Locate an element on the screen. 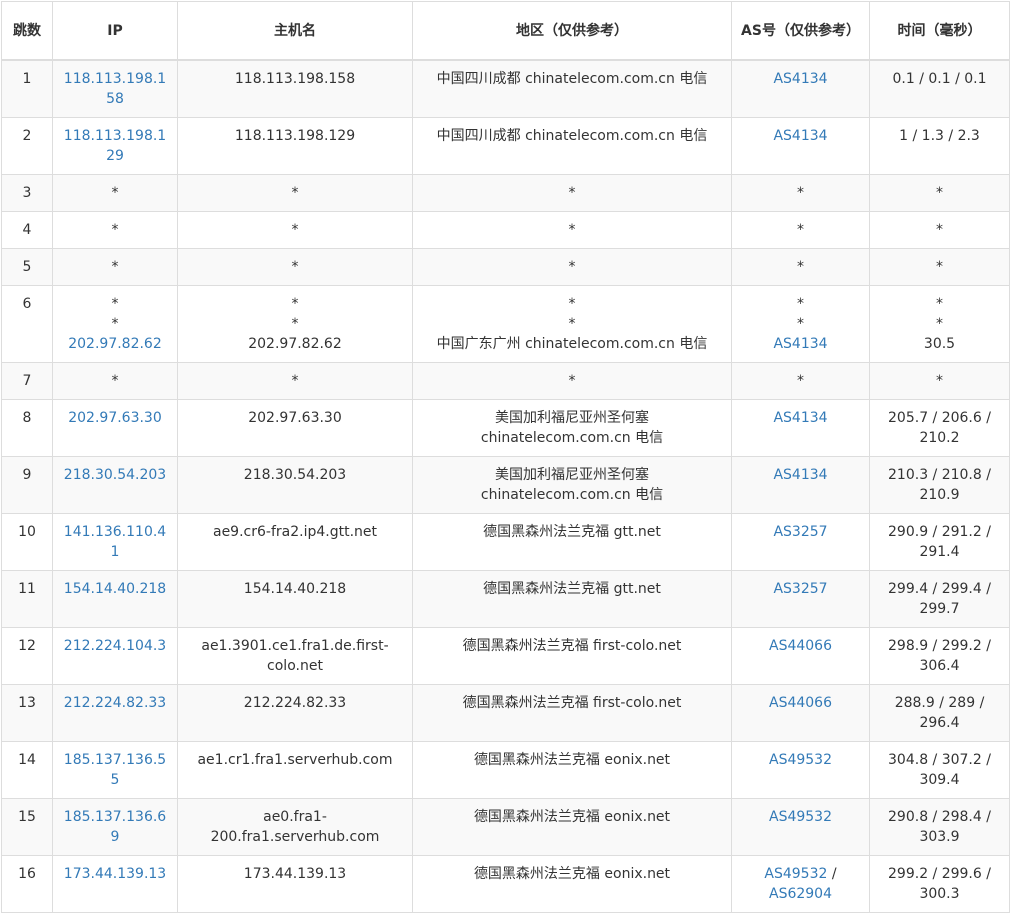 This screenshot has width=1012, height=913. region-cell: * * 中国广东广州 chinatelecom.com.cn 电信 is located at coordinates (572, 324).